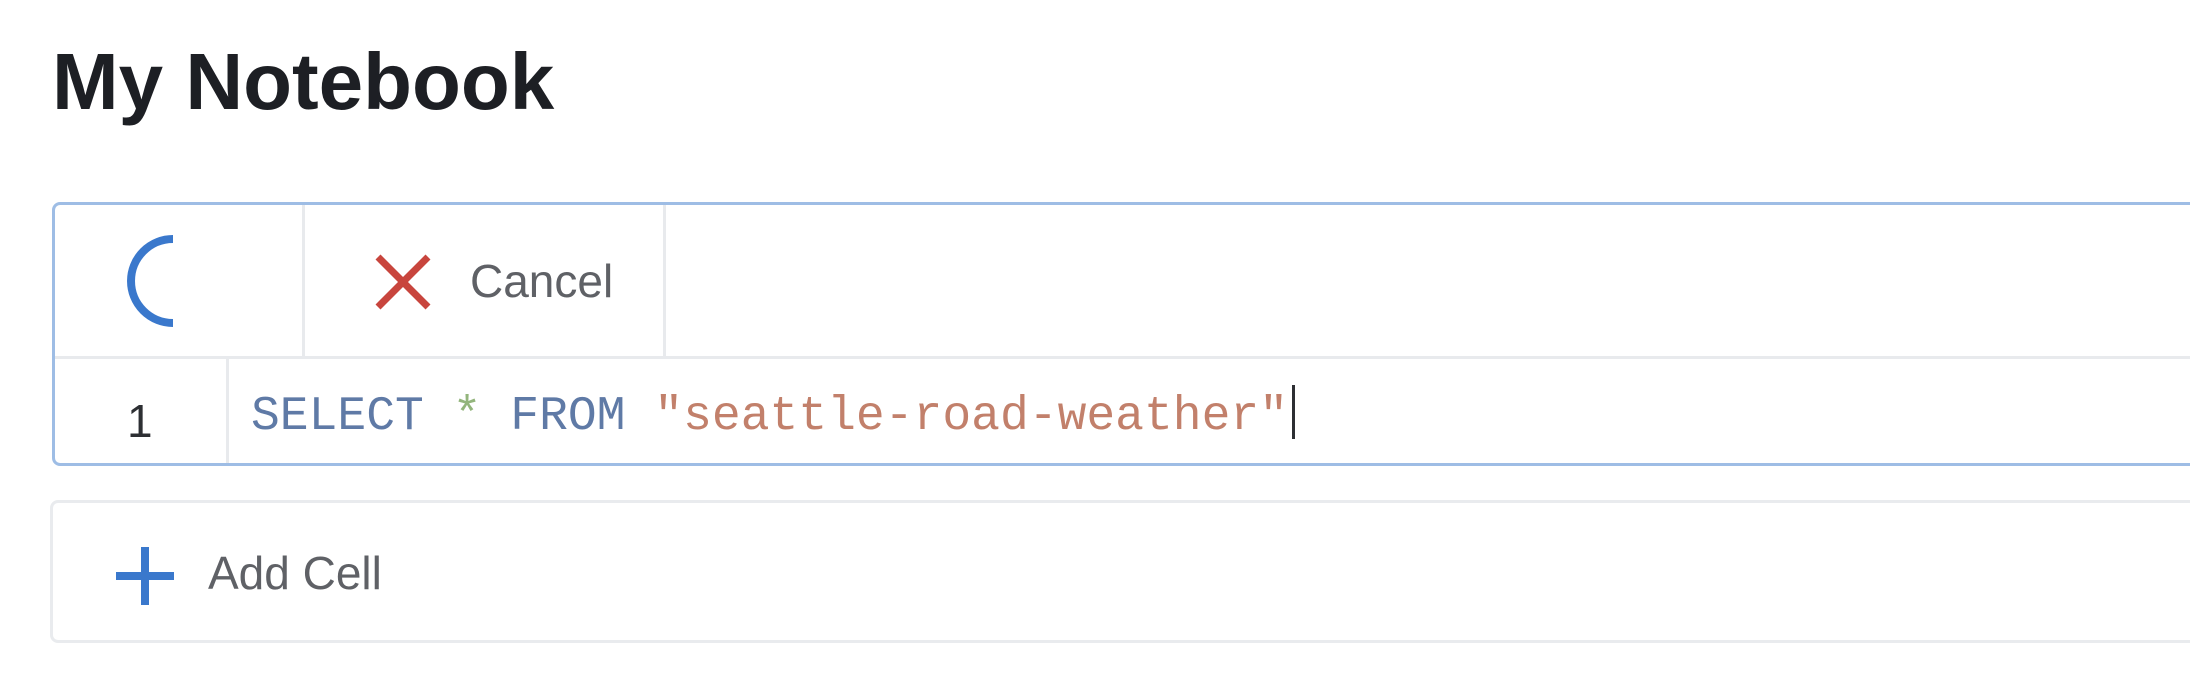 This screenshot has height=698, width=2190. Describe the element at coordinates (971, 417) in the screenshot. I see `sql-table-string: "seattle-road-weather"` at that location.